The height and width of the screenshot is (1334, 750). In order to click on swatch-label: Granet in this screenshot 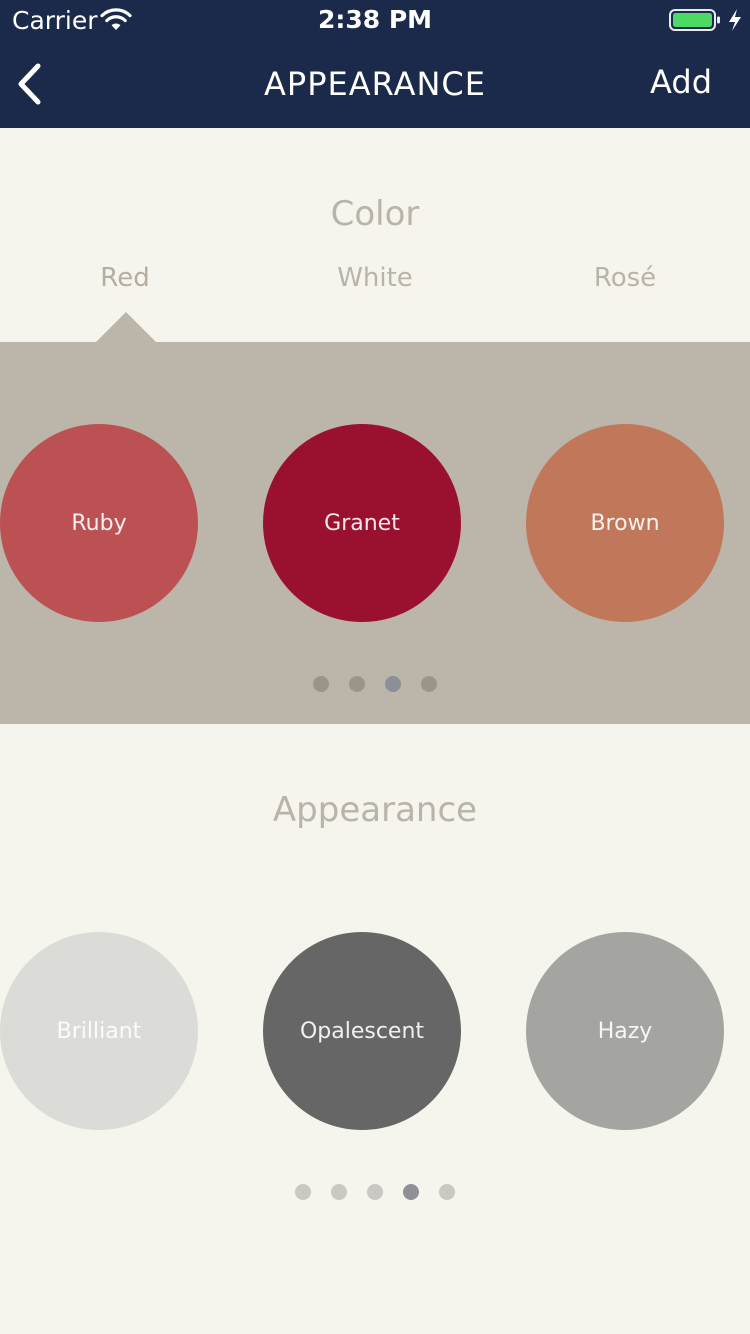, I will do `click(362, 523)`.